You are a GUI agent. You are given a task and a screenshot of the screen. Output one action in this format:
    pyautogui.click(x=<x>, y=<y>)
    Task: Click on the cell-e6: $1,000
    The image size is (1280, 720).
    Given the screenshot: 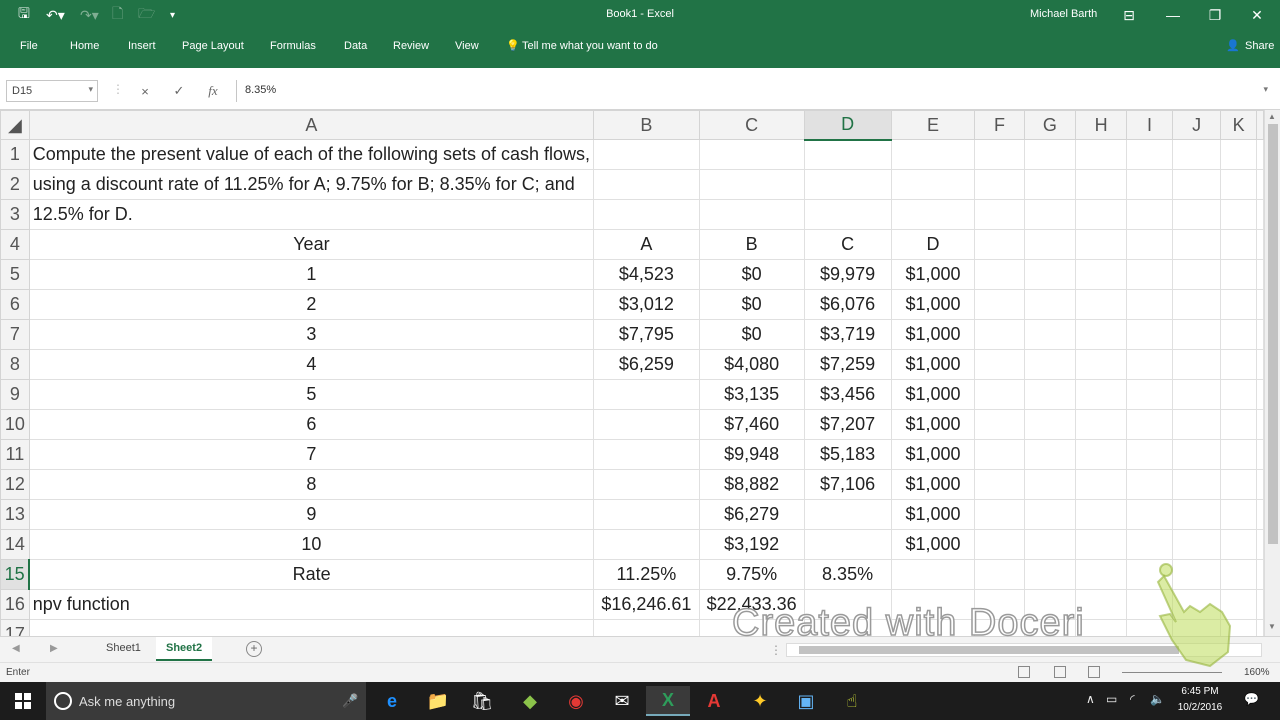 What is the action you would take?
    pyautogui.click(x=933, y=304)
    